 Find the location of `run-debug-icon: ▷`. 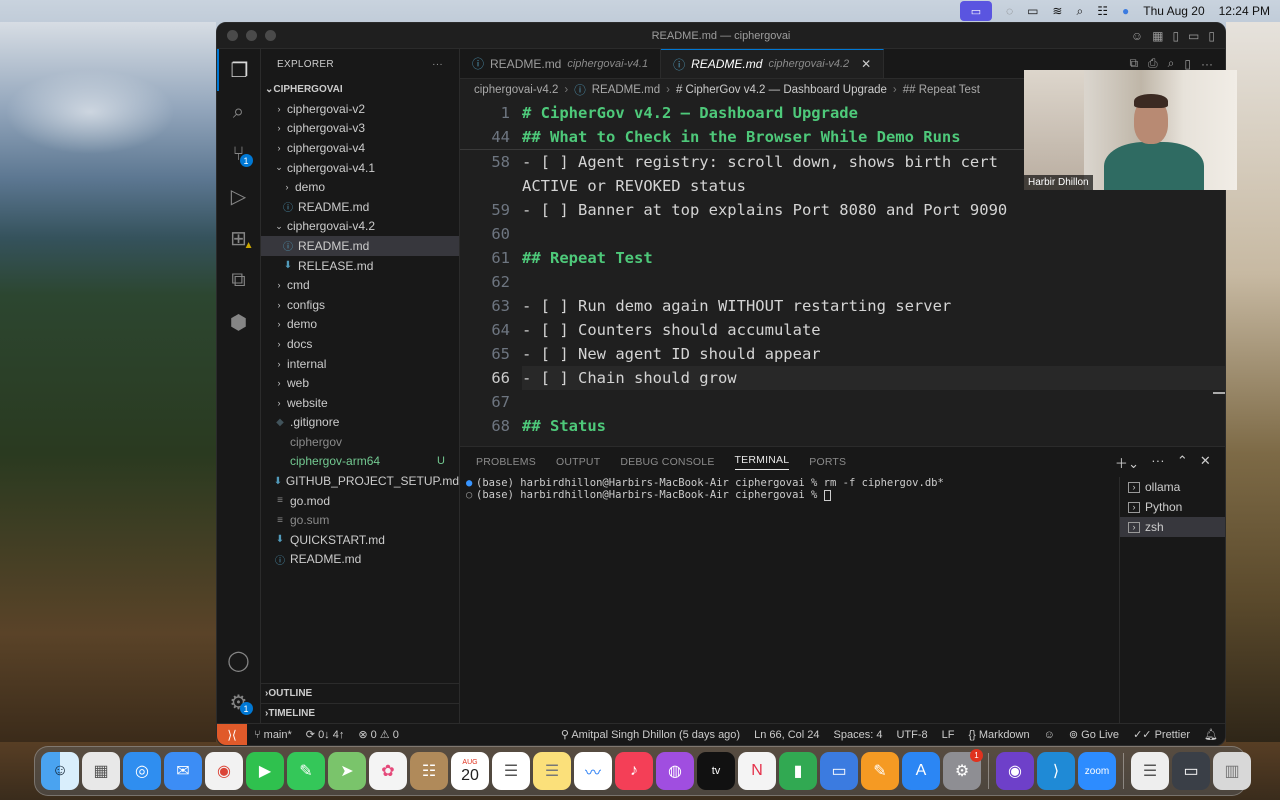

run-debug-icon: ▷ is located at coordinates (239, 196).